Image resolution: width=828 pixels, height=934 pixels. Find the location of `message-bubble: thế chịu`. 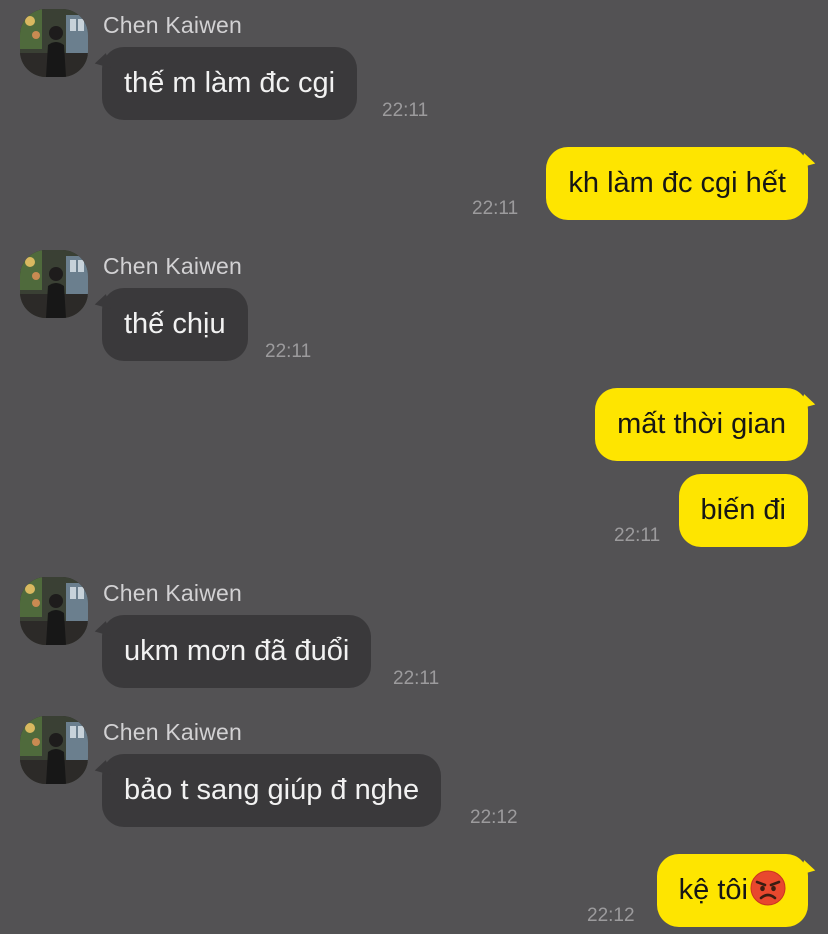

message-bubble: thế chịu is located at coordinates (175, 324).